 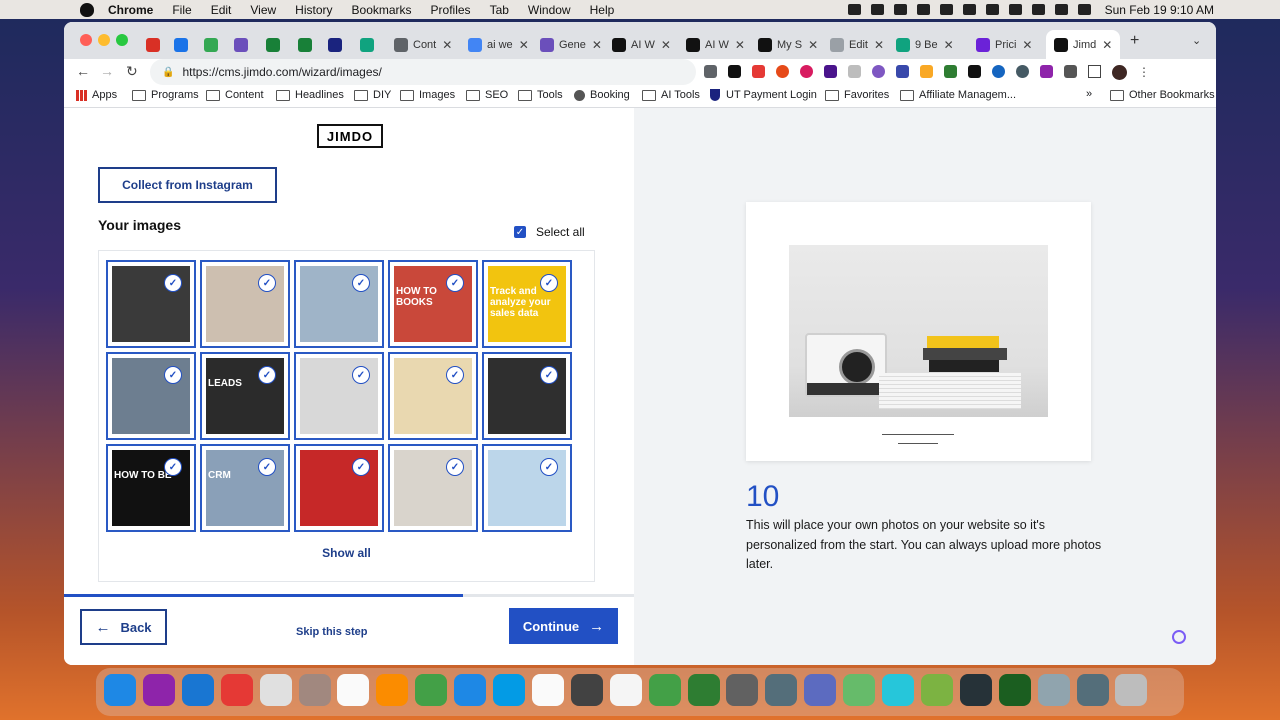 What do you see at coordinates (245, 488) in the screenshot?
I see `image-tile-crm: CRM ✓` at bounding box center [245, 488].